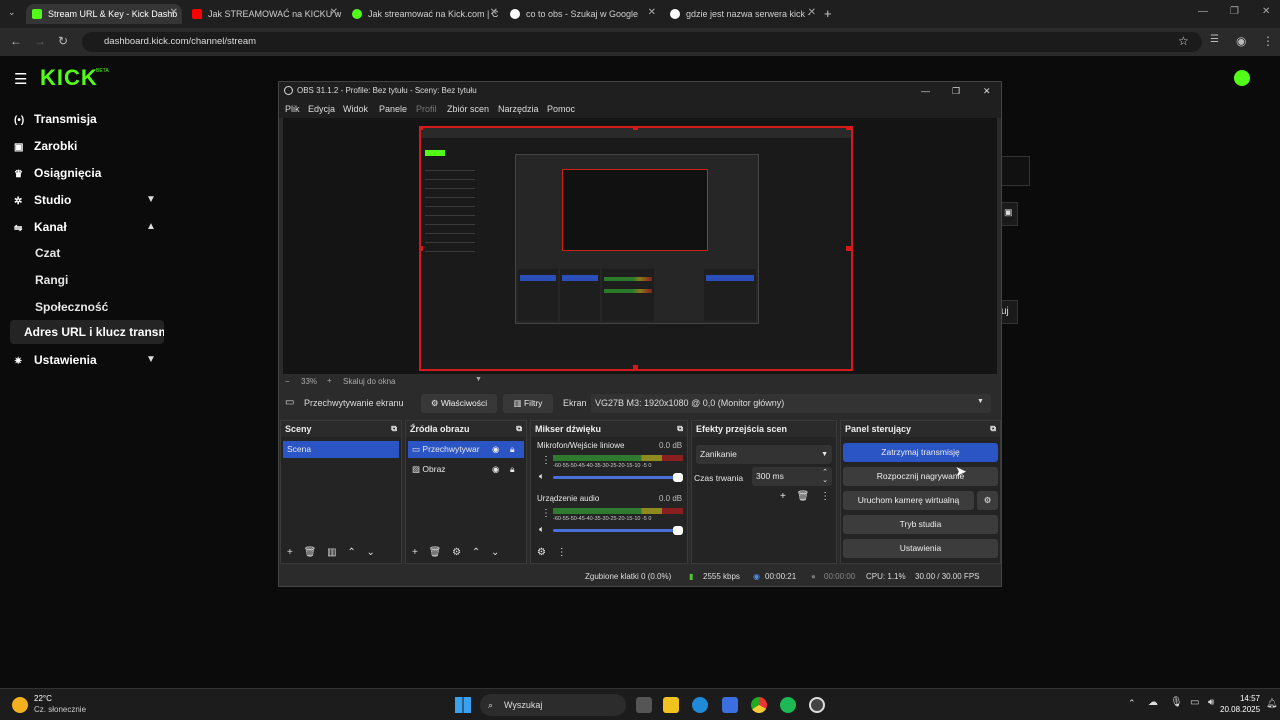 The image size is (1280, 720). Describe the element at coordinates (424, 14) in the screenshot. I see `tab-kick-guide: Jak streamować na Kick.com | C ✕` at that location.